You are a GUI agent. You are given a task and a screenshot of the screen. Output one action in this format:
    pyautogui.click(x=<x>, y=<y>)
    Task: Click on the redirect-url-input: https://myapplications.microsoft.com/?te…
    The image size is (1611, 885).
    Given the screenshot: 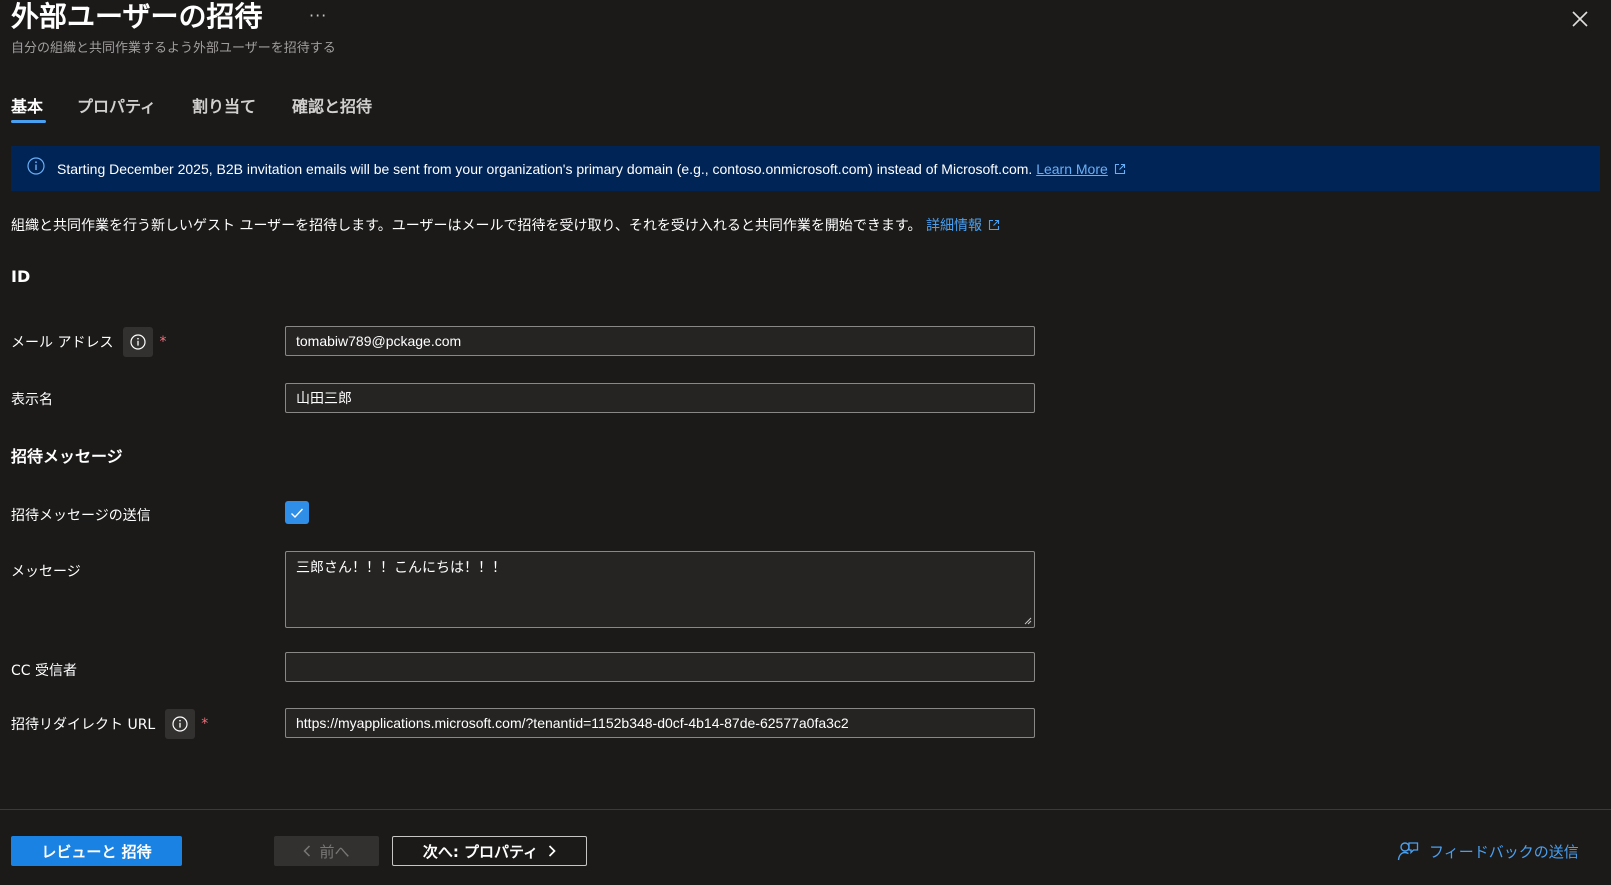 What is the action you would take?
    pyautogui.click(x=660, y=723)
    